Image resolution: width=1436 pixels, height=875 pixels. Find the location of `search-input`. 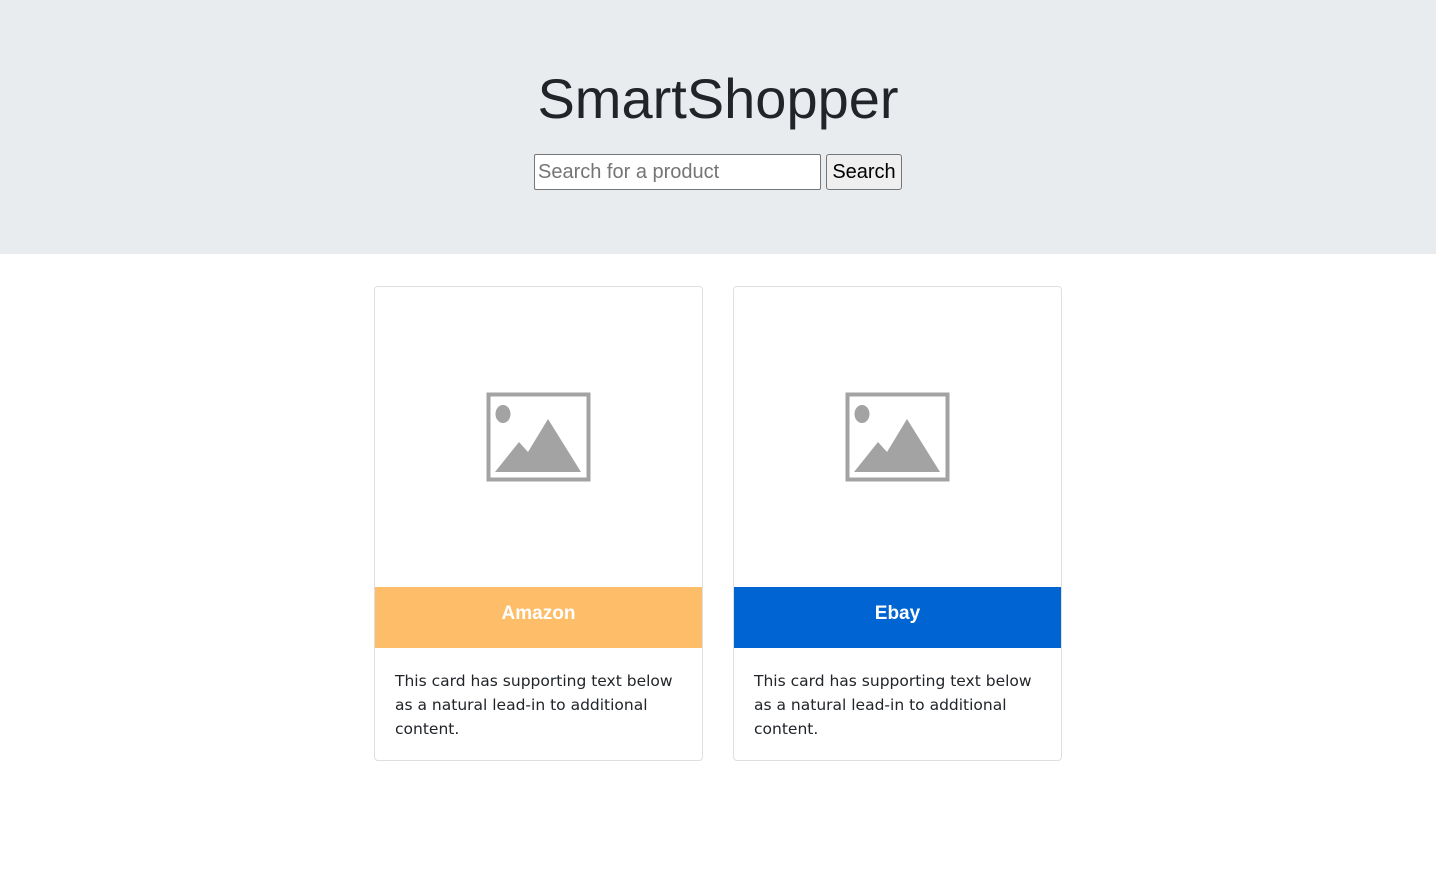

search-input is located at coordinates (677, 172).